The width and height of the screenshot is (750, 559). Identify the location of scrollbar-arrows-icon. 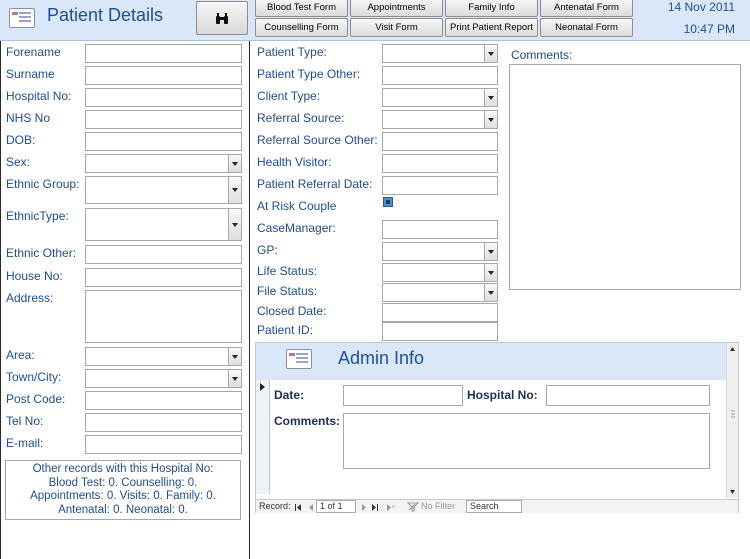
(732, 420).